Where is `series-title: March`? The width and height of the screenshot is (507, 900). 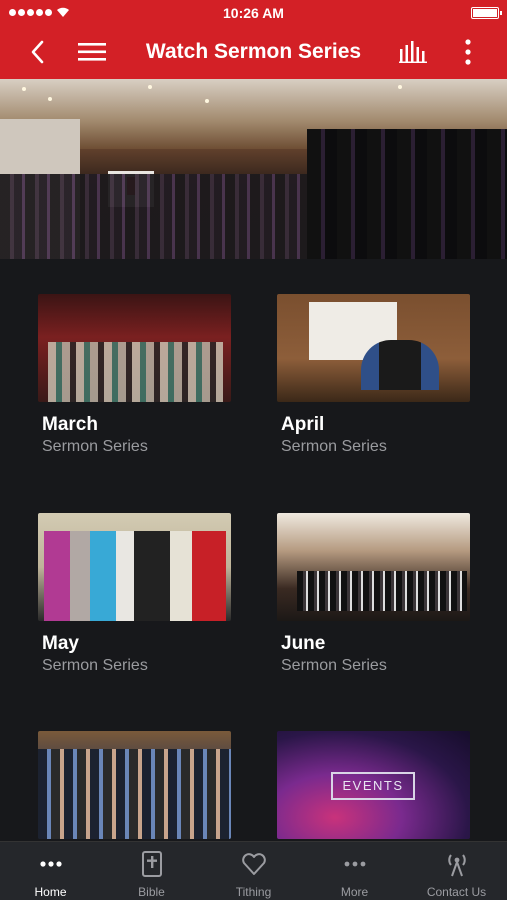 series-title: March is located at coordinates (70, 424).